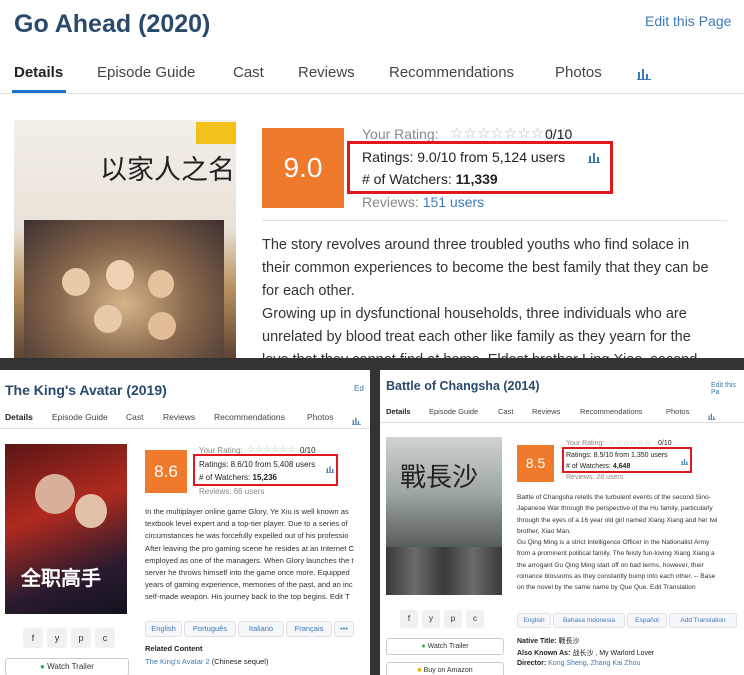  Describe the element at coordinates (444, 516) in the screenshot. I see `poster-battle-of-changsha: 戰長沙` at that location.